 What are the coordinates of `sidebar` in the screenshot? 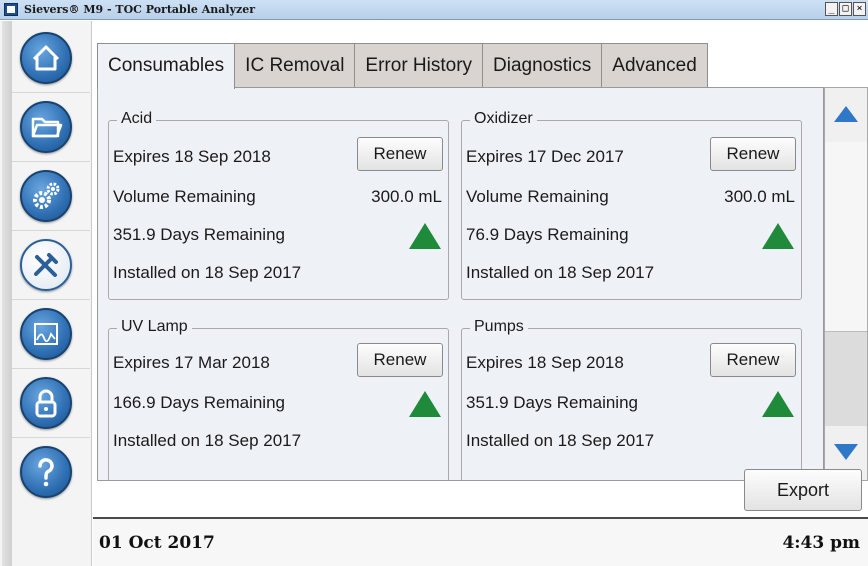 It's located at (46, 293).